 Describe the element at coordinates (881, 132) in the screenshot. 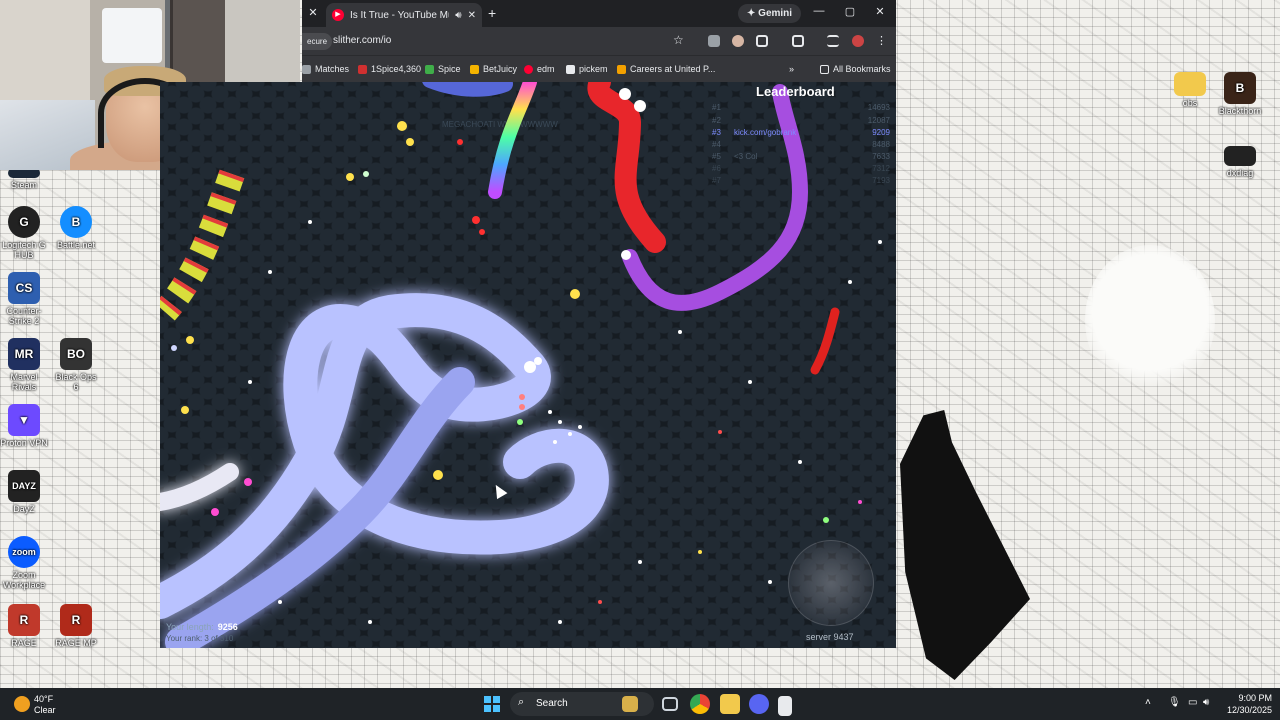

I see `leaderboard-score: 9209` at that location.